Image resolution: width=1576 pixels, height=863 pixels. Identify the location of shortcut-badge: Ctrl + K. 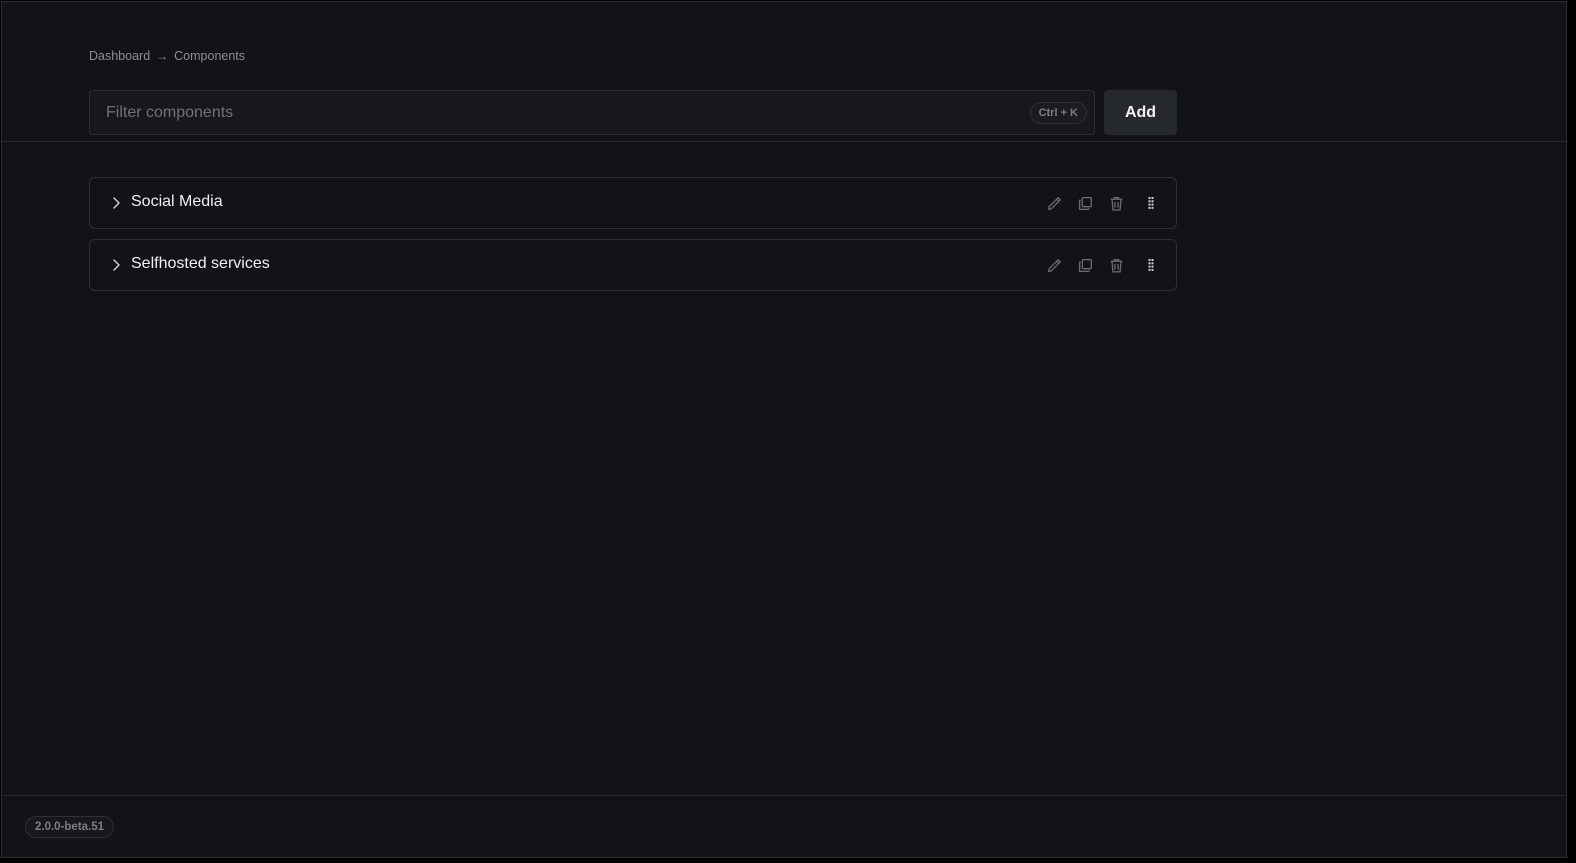
(1058, 113).